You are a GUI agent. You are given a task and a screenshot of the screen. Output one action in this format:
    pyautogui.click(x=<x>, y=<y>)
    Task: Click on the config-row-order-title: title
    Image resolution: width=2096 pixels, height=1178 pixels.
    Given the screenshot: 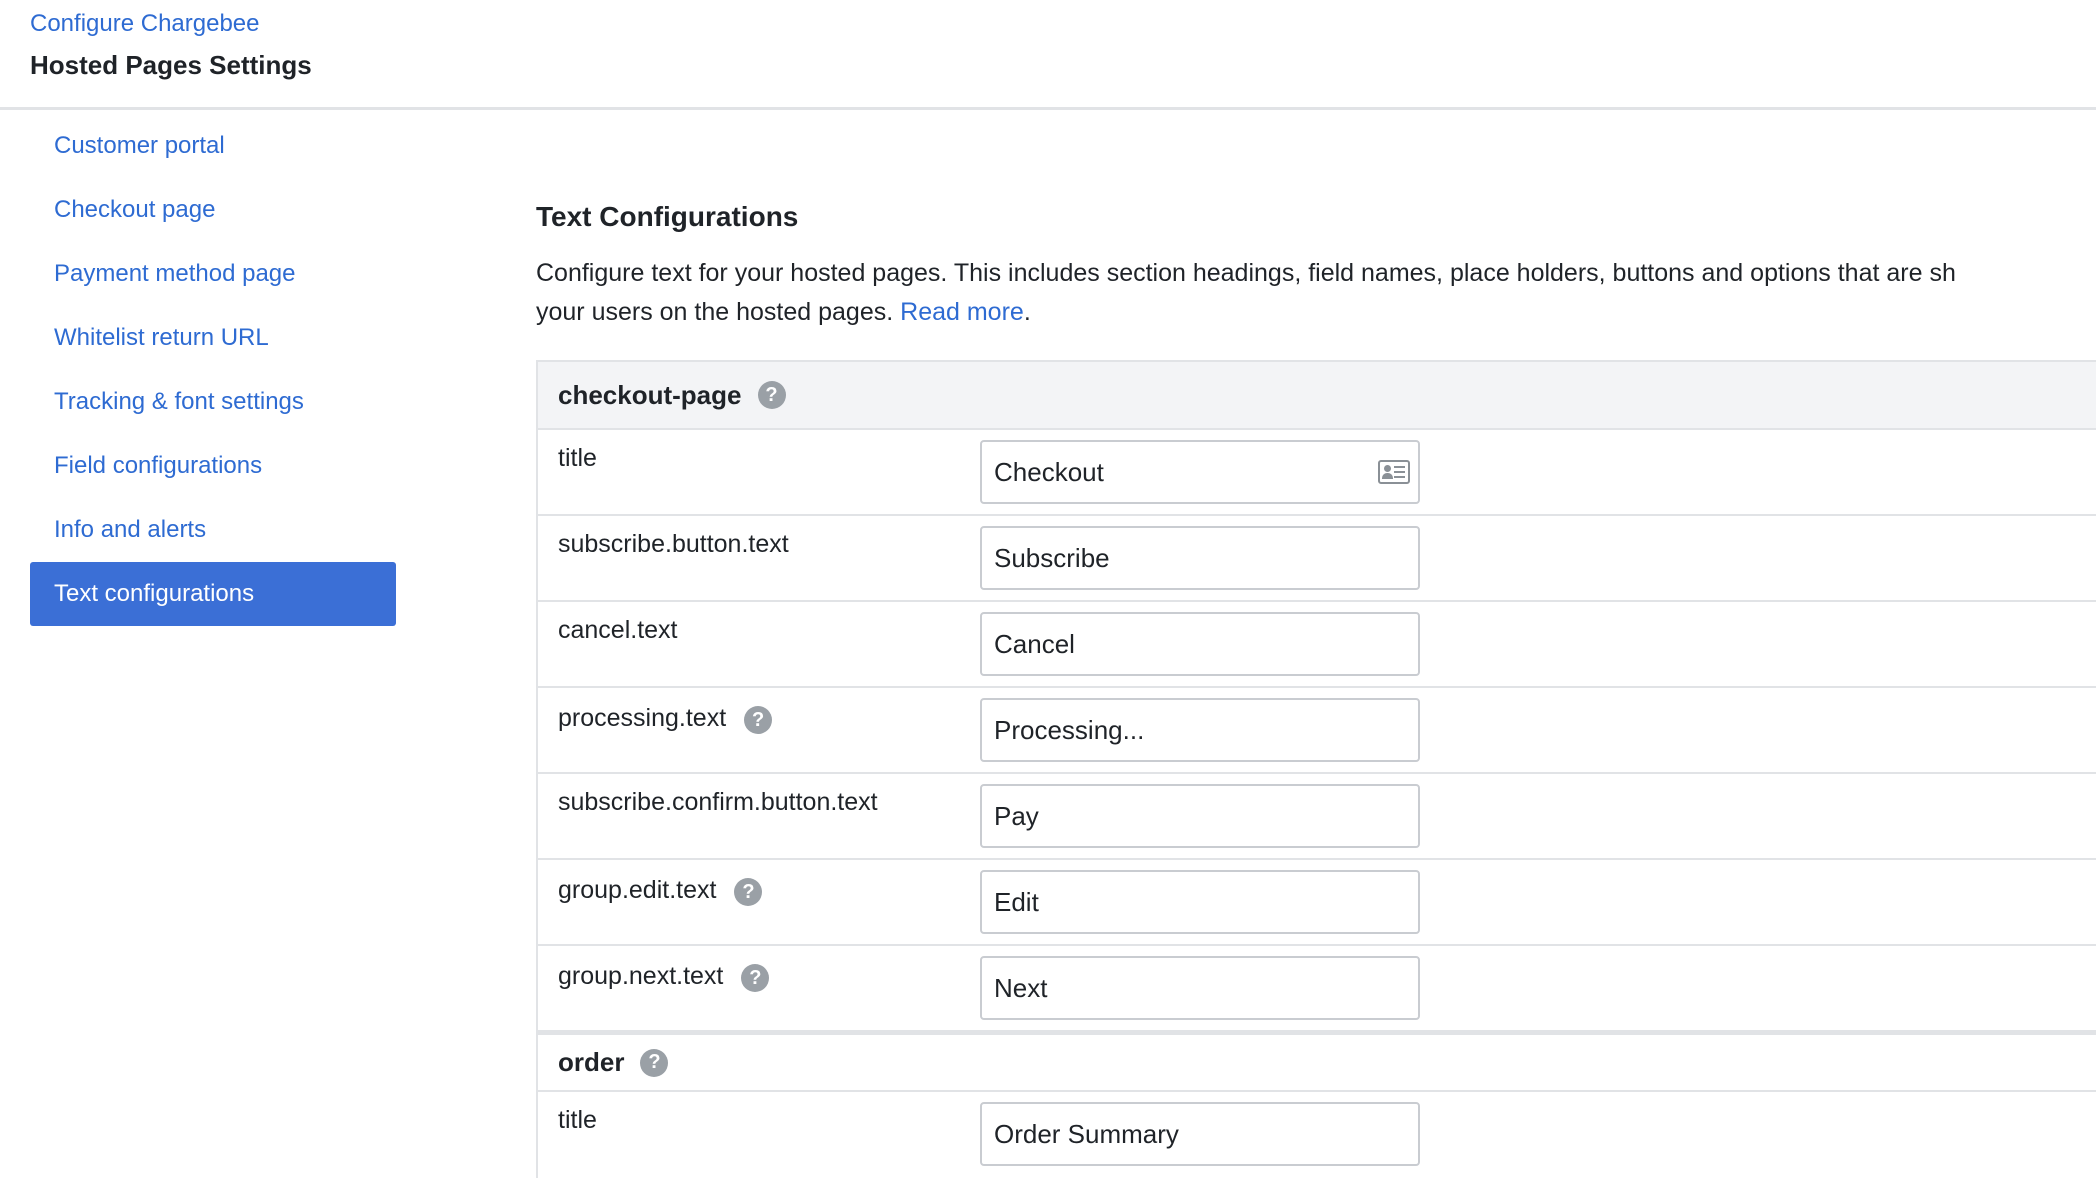 What is the action you would take?
    pyautogui.click(x=1317, y=1135)
    